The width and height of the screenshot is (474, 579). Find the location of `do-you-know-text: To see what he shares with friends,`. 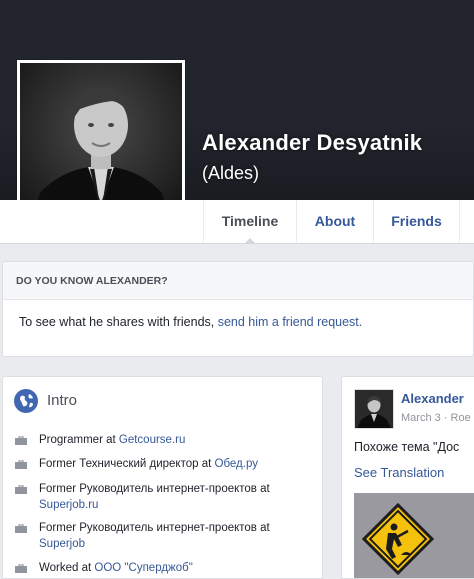

do-you-know-text: To see what he shares with friends, is located at coordinates (118, 322).